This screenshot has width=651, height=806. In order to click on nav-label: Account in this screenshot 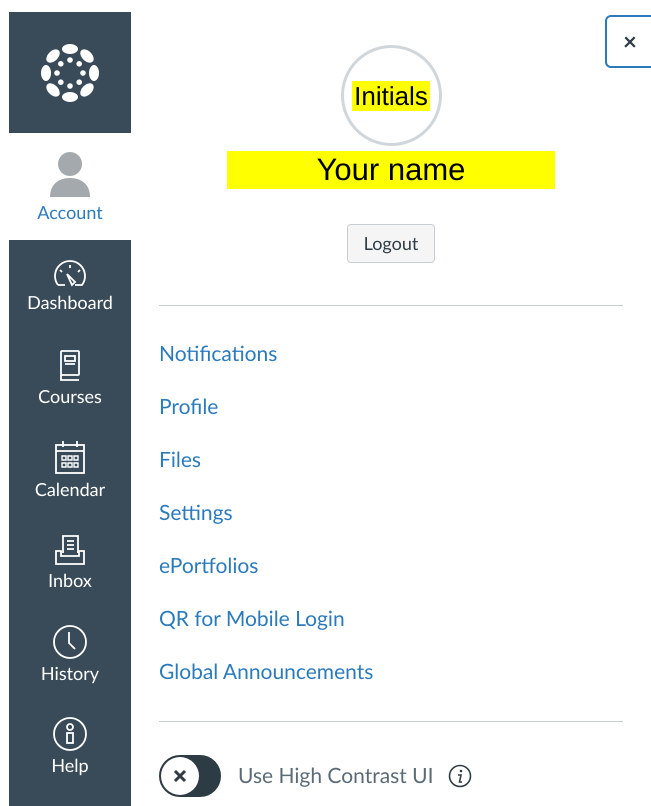, I will do `click(70, 211)`.